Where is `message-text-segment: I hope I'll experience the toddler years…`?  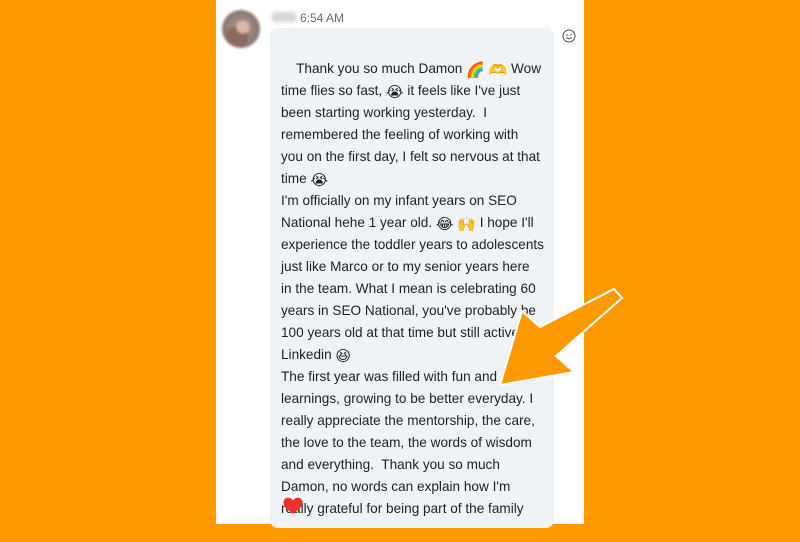
message-text-segment: I hope I'll experience the toddler years… is located at coordinates (412, 288).